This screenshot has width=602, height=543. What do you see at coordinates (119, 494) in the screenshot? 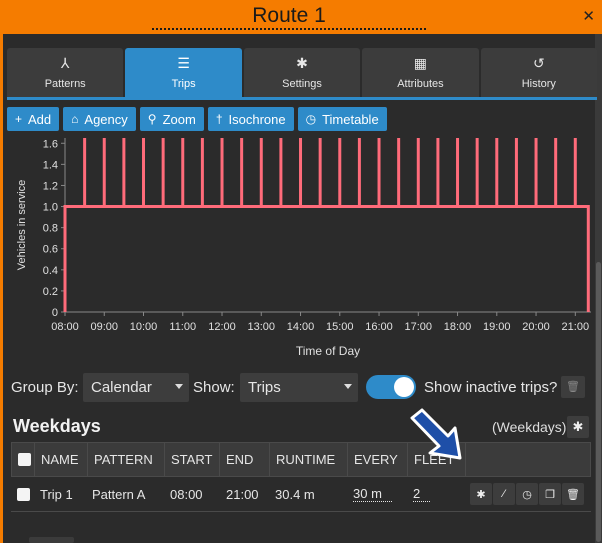
I see `trip-pattern: Pattern A` at bounding box center [119, 494].